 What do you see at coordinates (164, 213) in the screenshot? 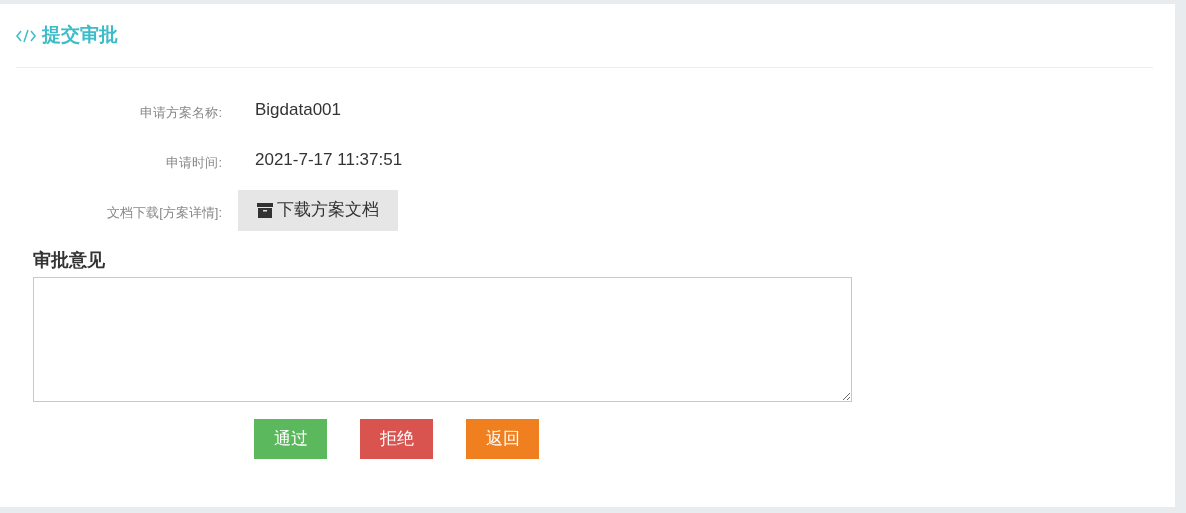
I see `field-label: 文档下载[方案详情]:` at bounding box center [164, 213].